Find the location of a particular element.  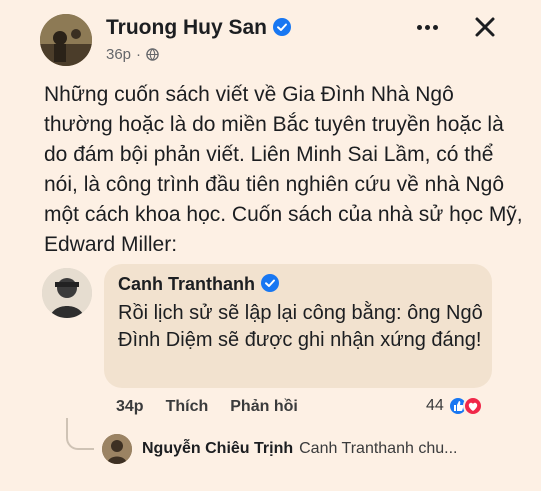

author-avatar-image is located at coordinates (66, 40).